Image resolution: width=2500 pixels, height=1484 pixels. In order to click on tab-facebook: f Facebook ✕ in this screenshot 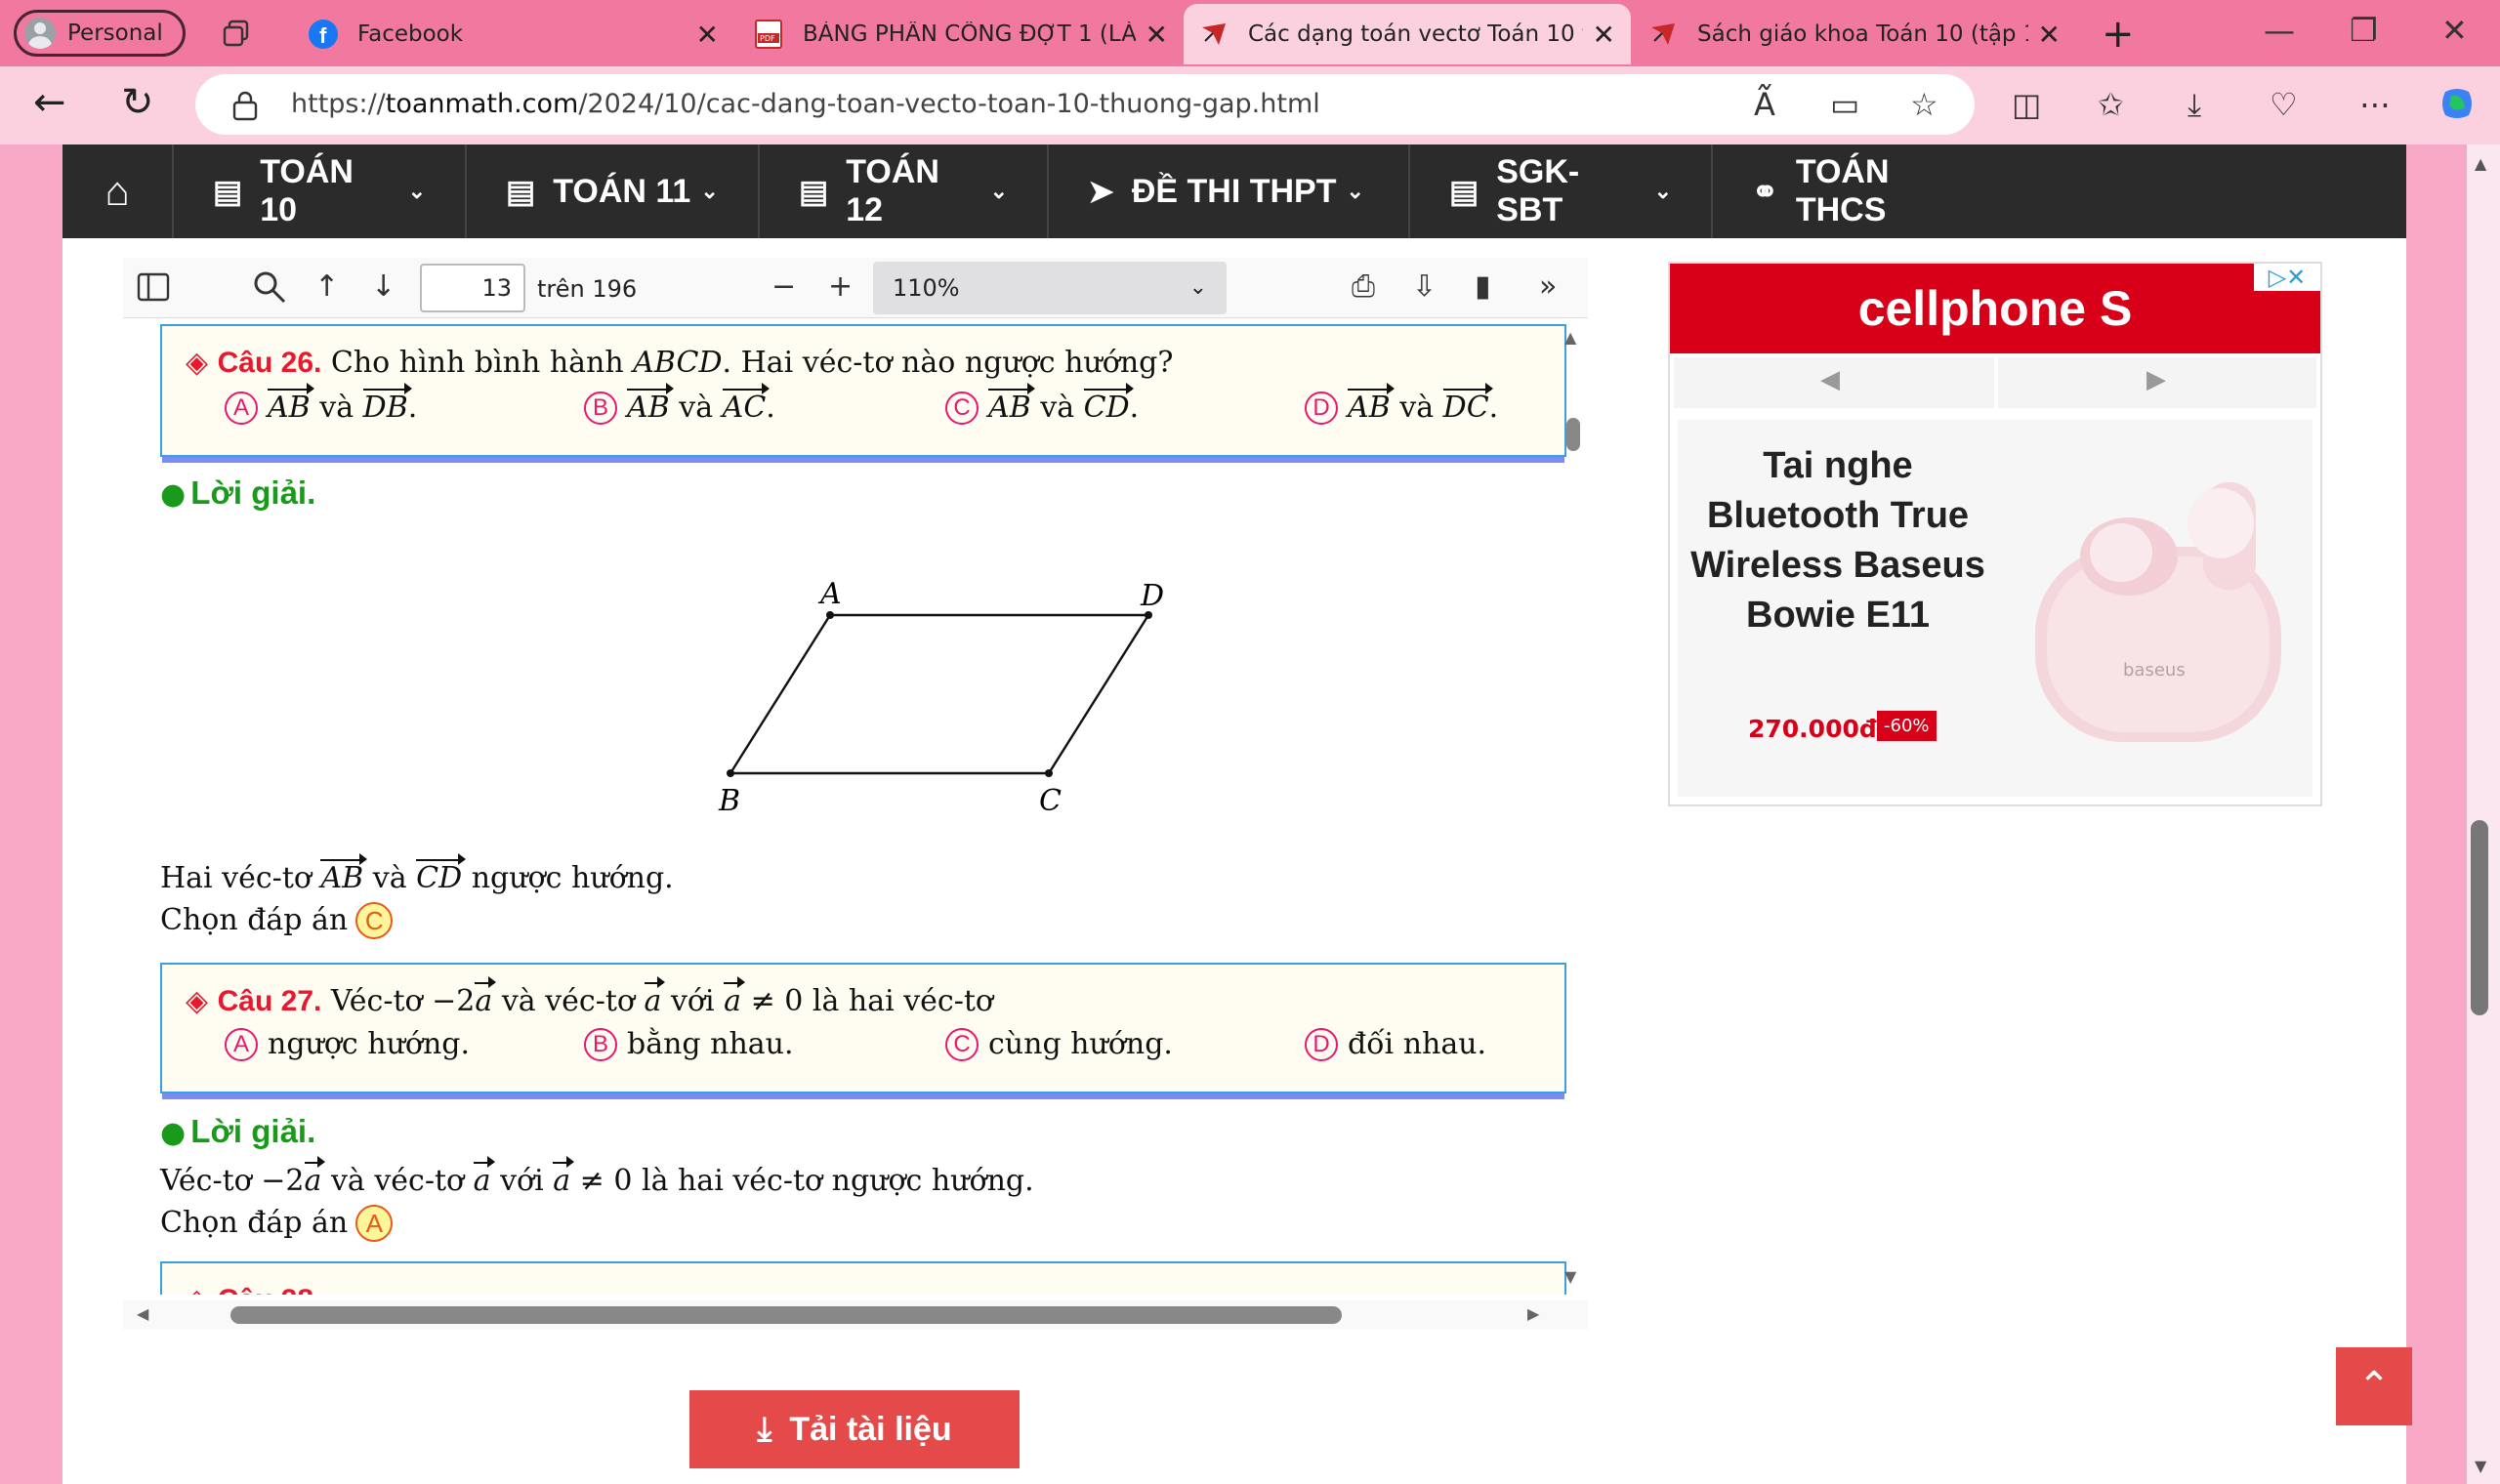, I will do `click(513, 34)`.